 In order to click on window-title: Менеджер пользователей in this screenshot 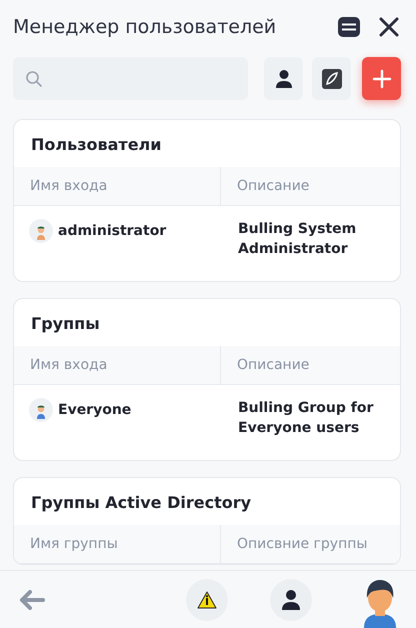, I will do `click(145, 27)`.